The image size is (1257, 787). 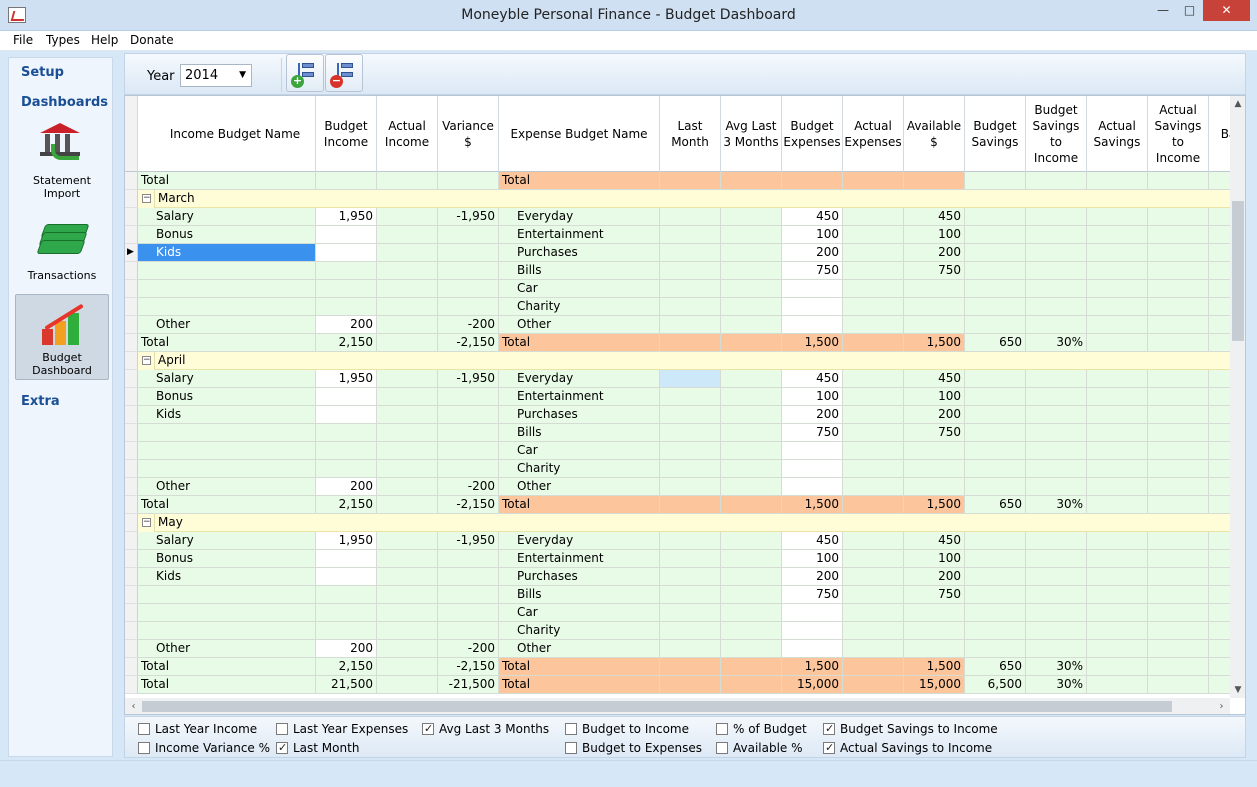 I want to click on statement-import-button: Statement Import, so click(x=62, y=162).